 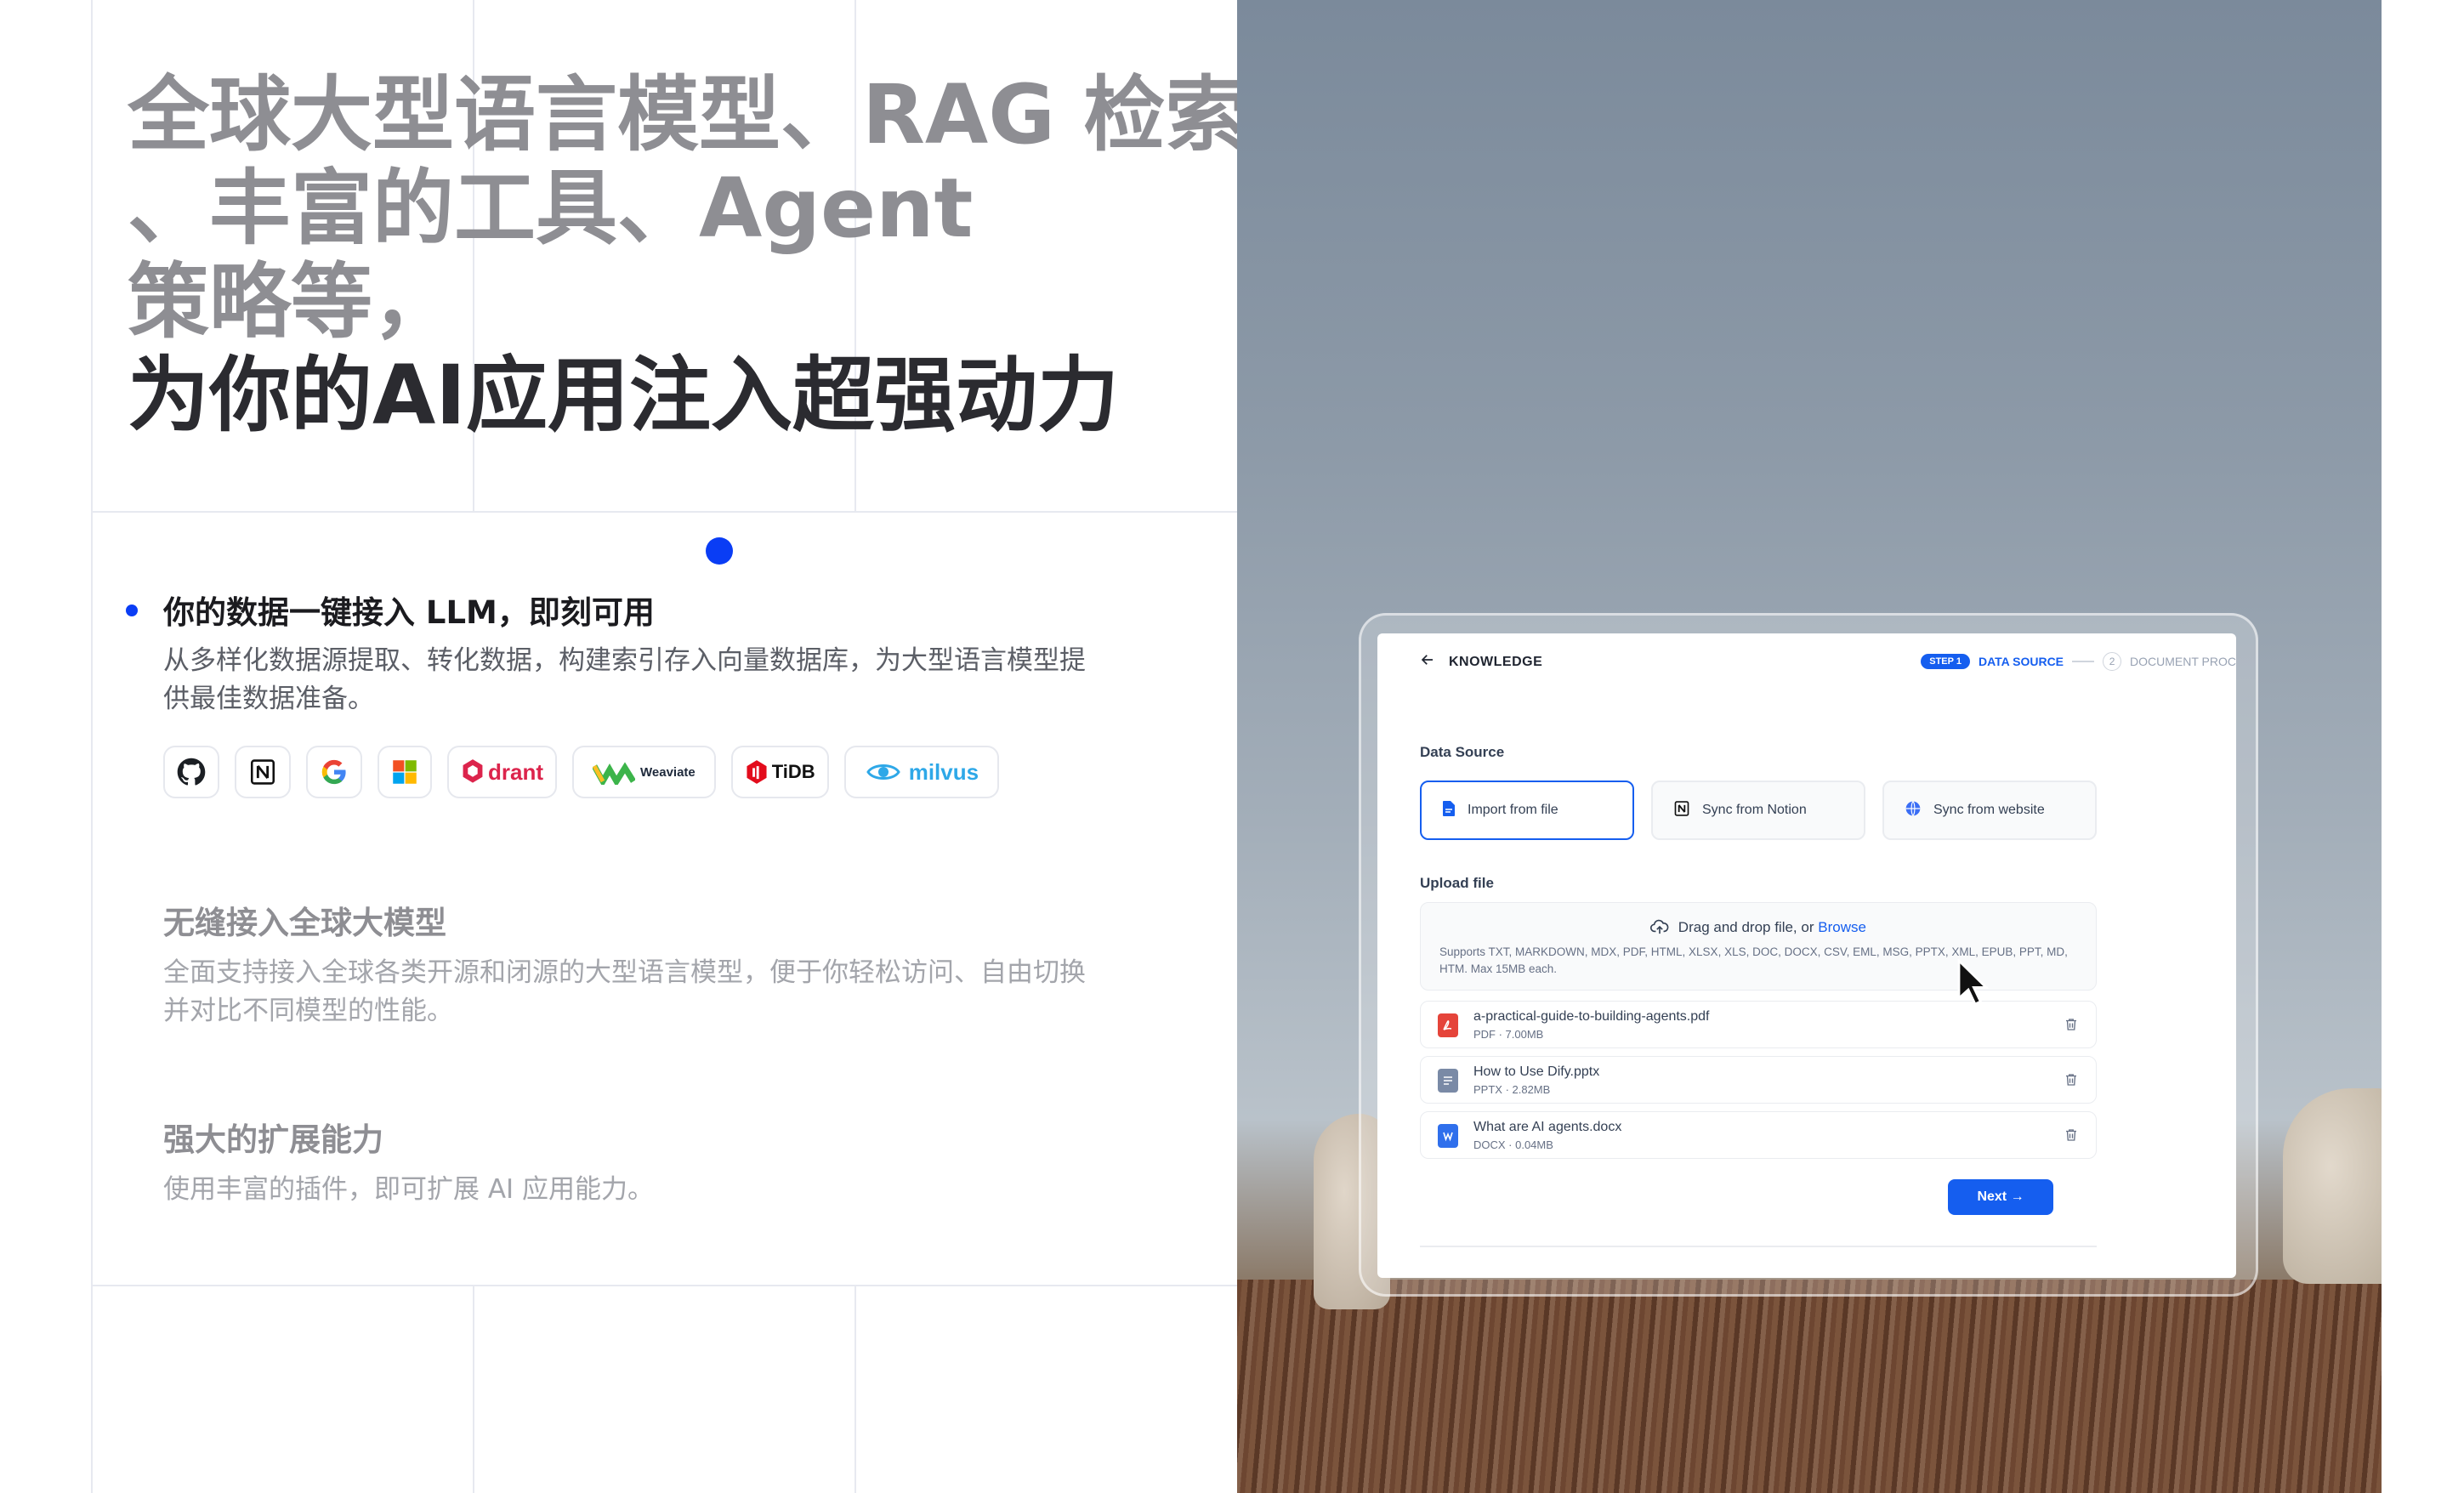 I want to click on file-name: What are AI agents.docx, so click(x=1547, y=1127).